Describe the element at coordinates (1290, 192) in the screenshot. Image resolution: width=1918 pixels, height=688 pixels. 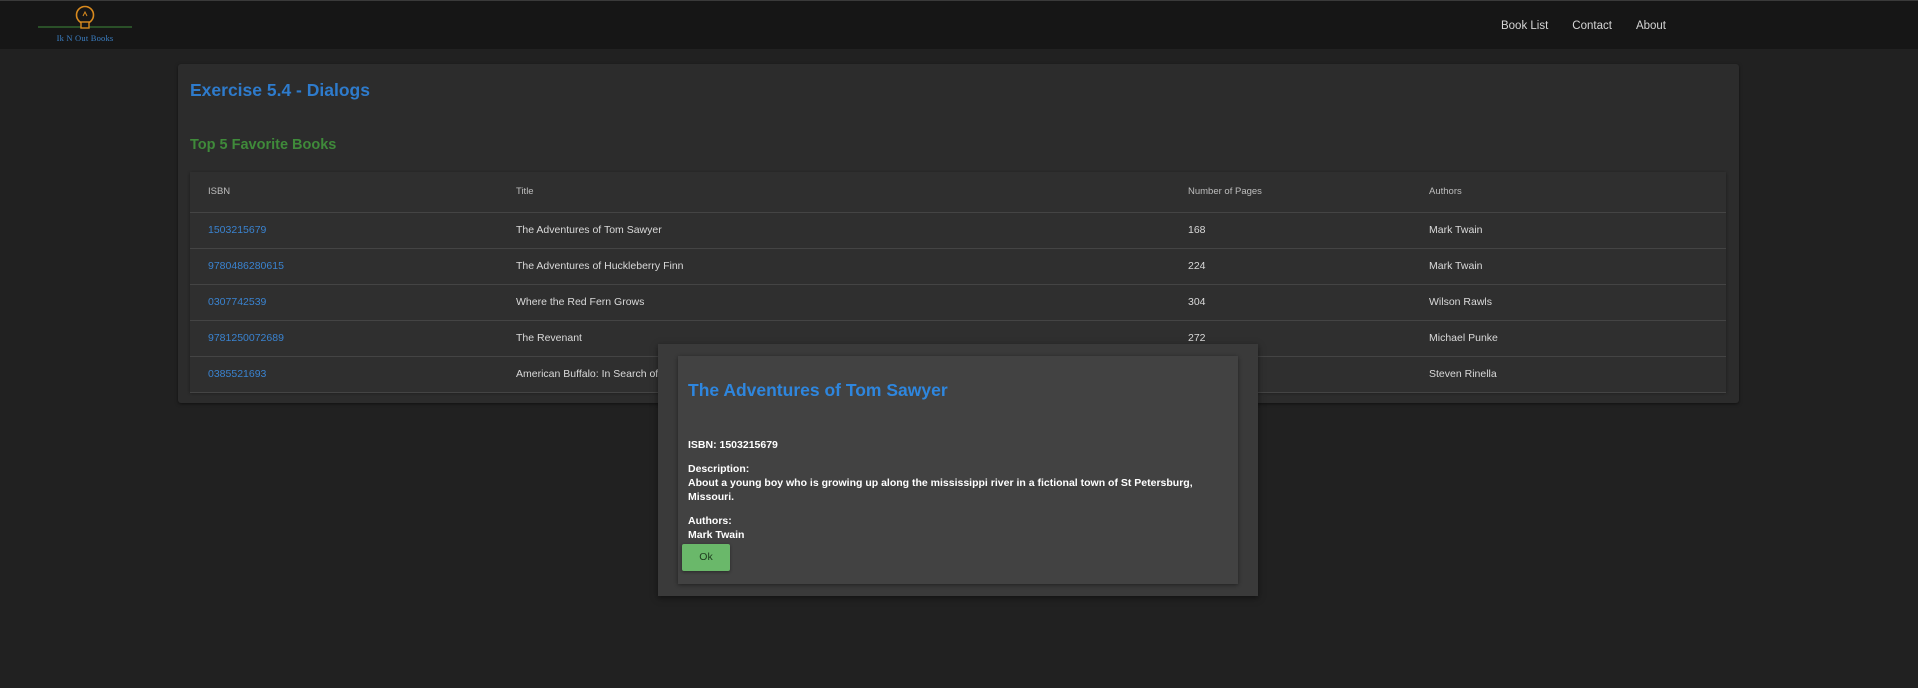
I see `column-header-pages: Number of Pages` at that location.